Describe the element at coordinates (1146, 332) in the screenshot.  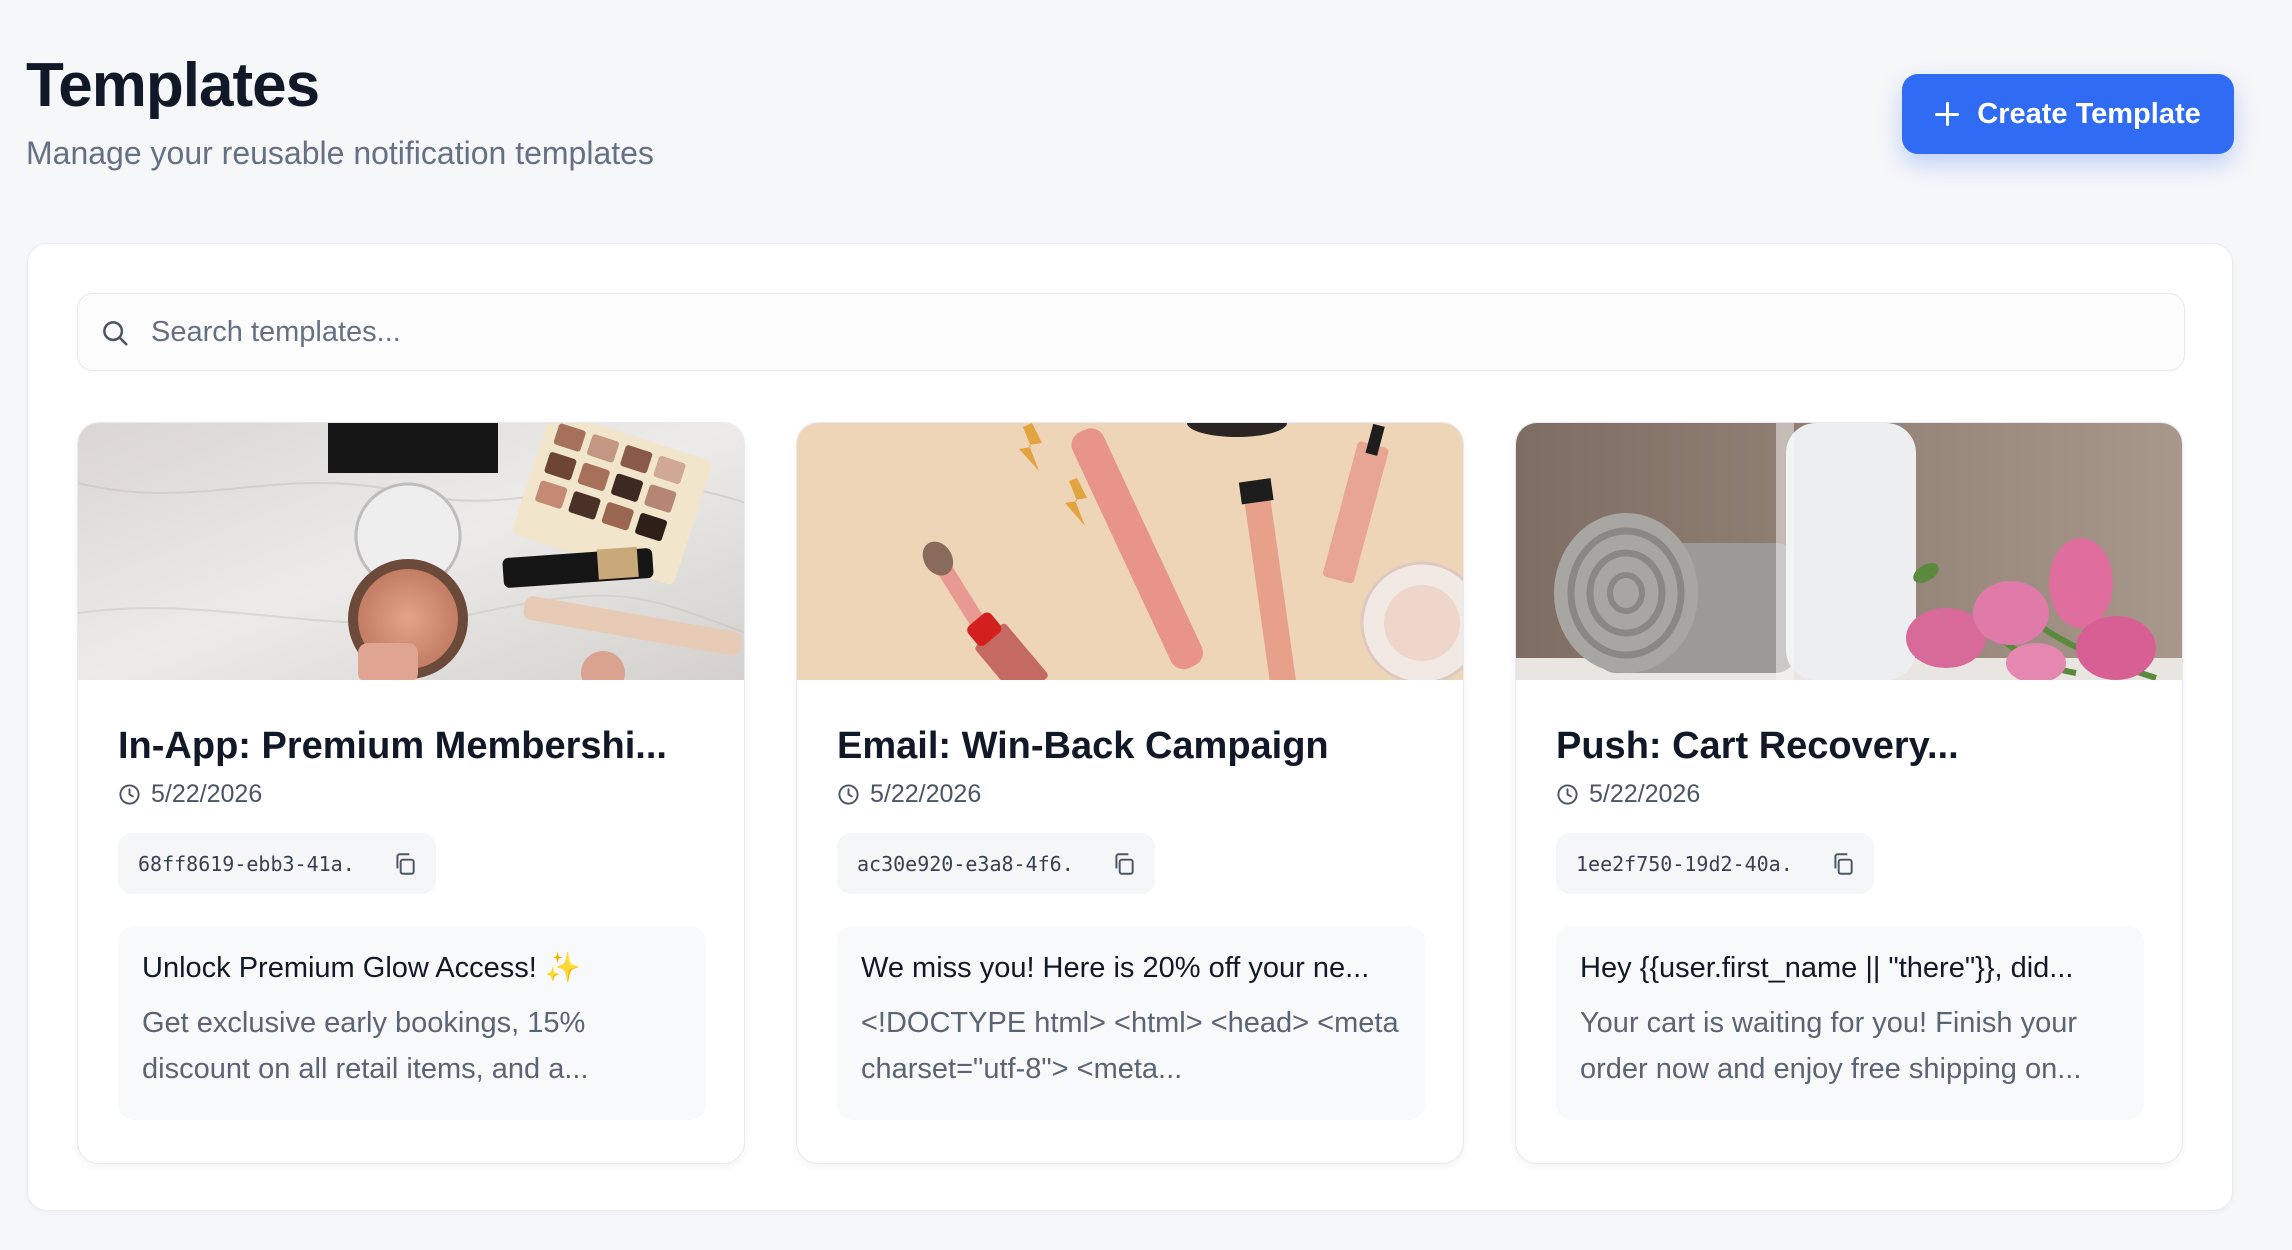
I see `search-input` at that location.